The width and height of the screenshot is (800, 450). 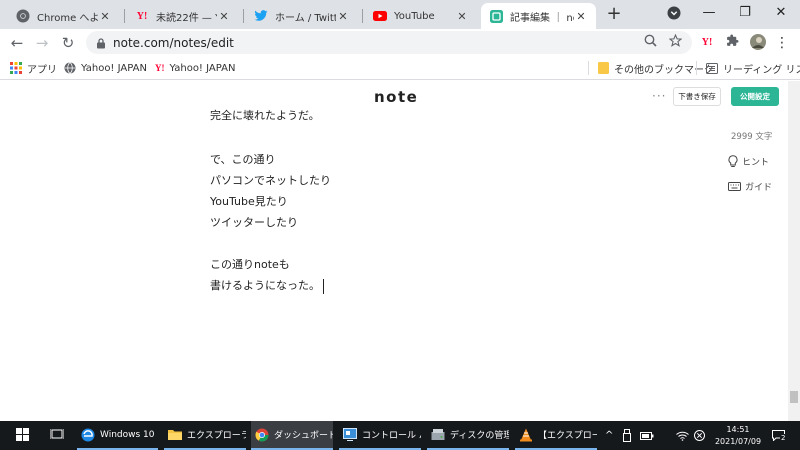 What do you see at coordinates (20, 435) in the screenshot?
I see `start-button` at bounding box center [20, 435].